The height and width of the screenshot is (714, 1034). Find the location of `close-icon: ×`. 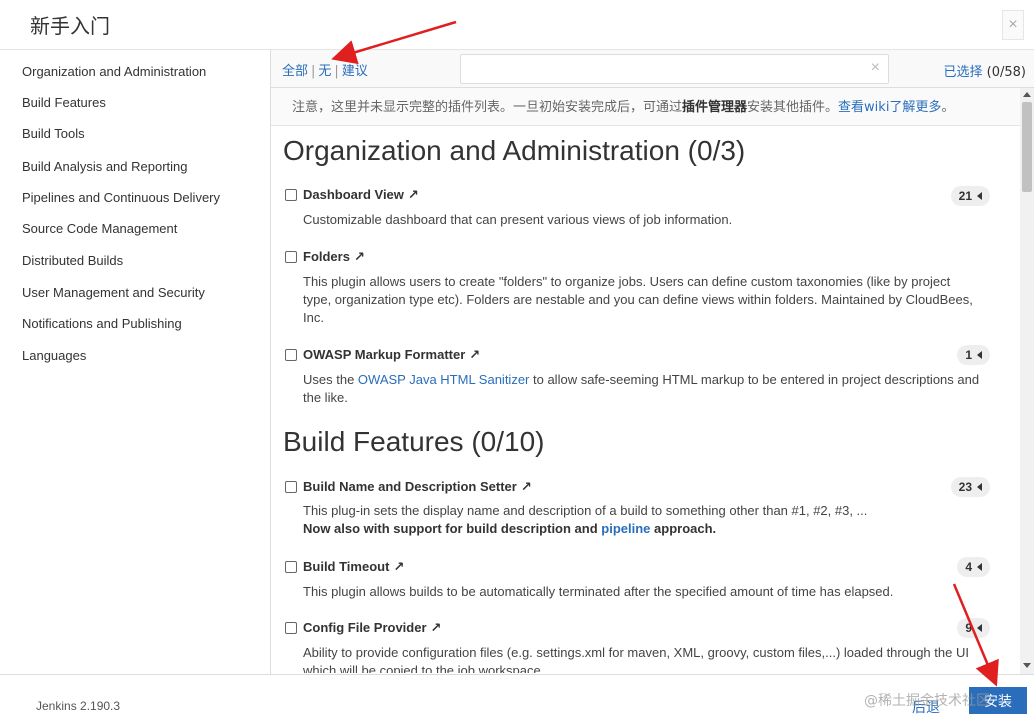

close-icon: × is located at coordinates (1013, 25).